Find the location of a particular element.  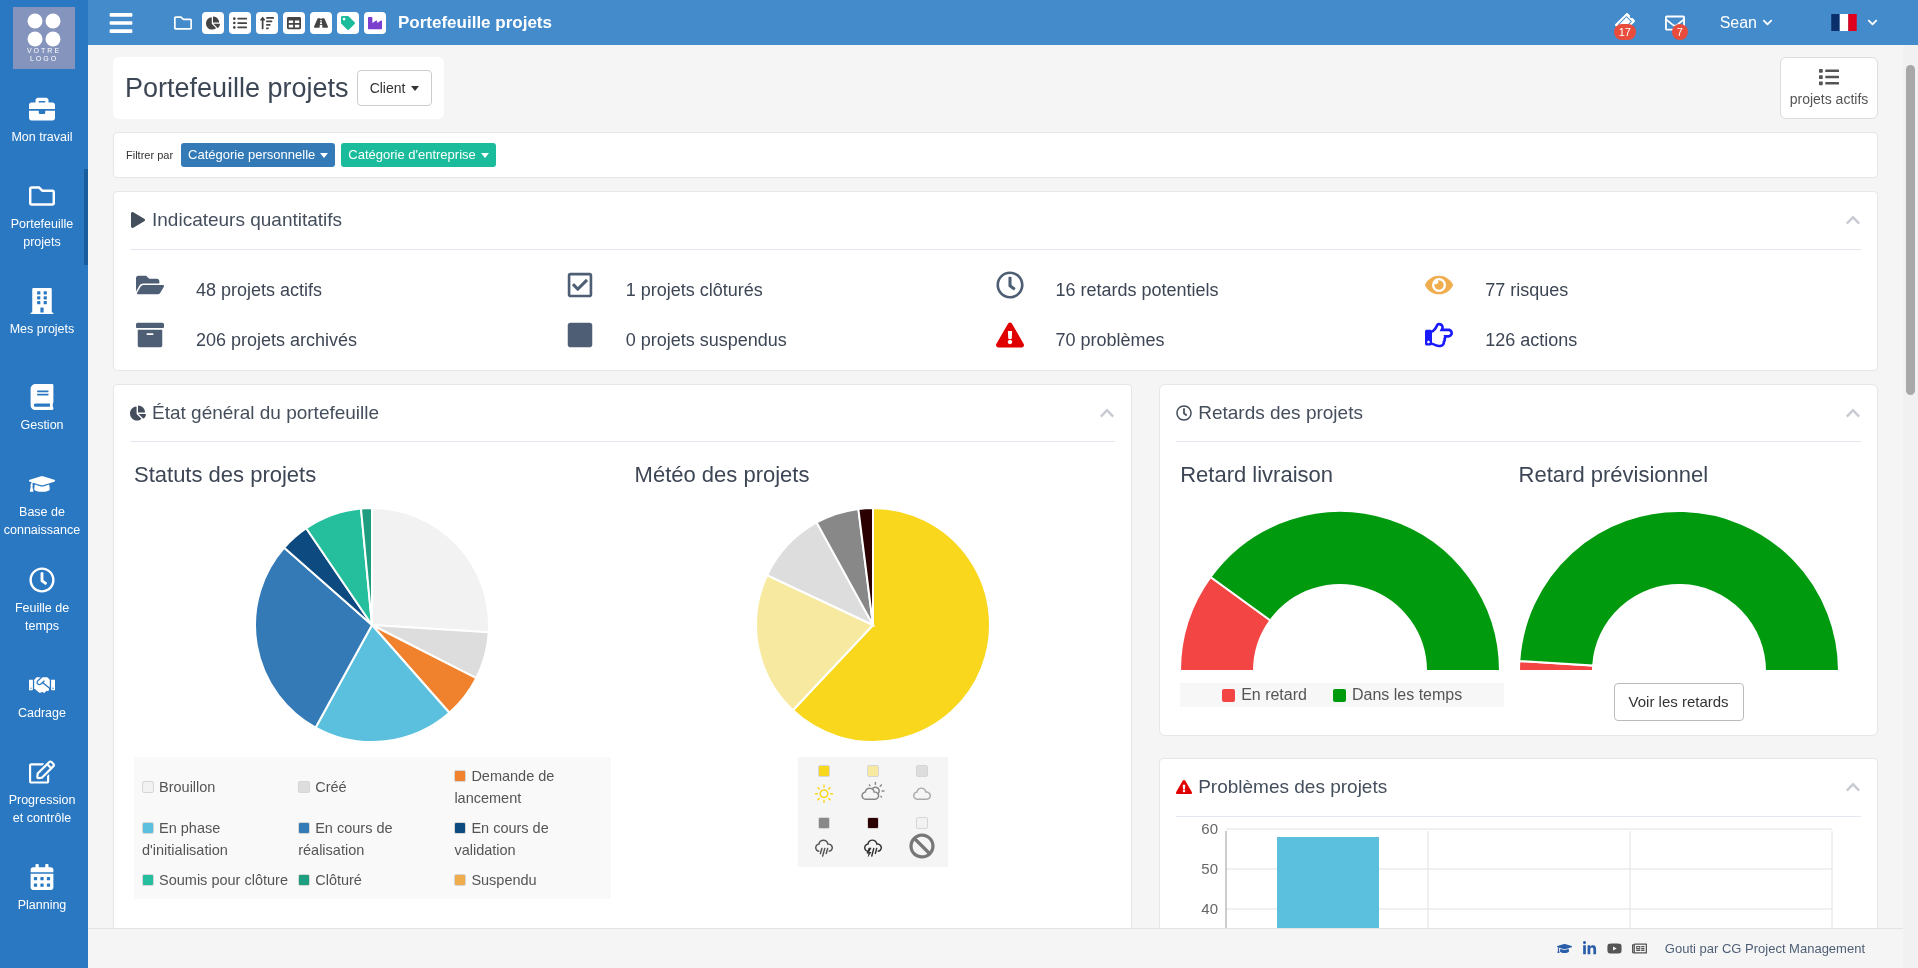

table-icon is located at coordinates (294, 22).